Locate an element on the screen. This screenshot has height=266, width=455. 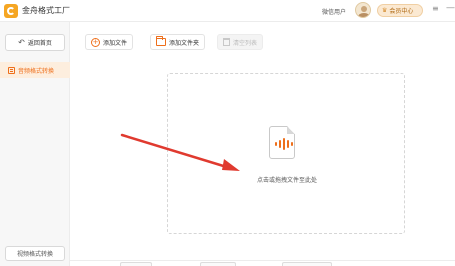
menu-icon: ≡ is located at coordinates (435, 9).